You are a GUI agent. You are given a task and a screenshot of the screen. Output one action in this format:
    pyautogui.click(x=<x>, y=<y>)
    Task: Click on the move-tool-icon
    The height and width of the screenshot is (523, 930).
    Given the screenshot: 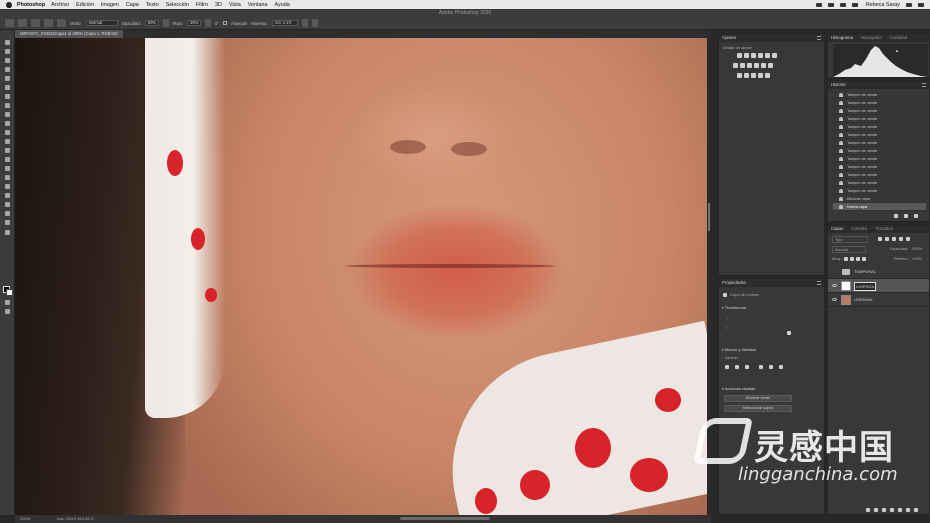 What is the action you would take?
    pyautogui.click(x=7, y=42)
    